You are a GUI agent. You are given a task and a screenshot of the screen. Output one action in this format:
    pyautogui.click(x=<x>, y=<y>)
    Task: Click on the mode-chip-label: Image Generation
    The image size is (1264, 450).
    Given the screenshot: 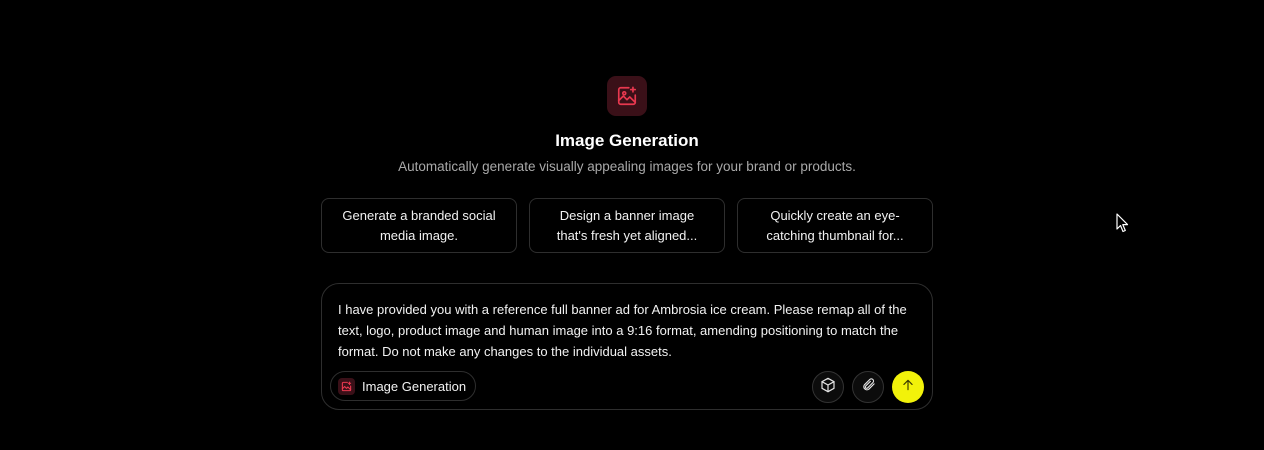 What is the action you would take?
    pyautogui.click(x=414, y=386)
    